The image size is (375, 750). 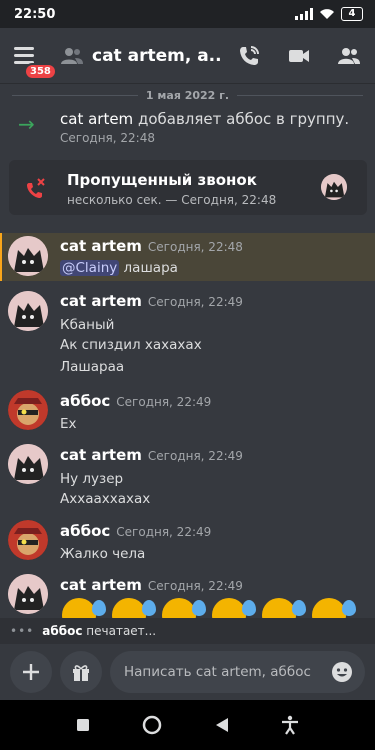 I want to click on message-text: @Clainy лашара, so click(x=119, y=268).